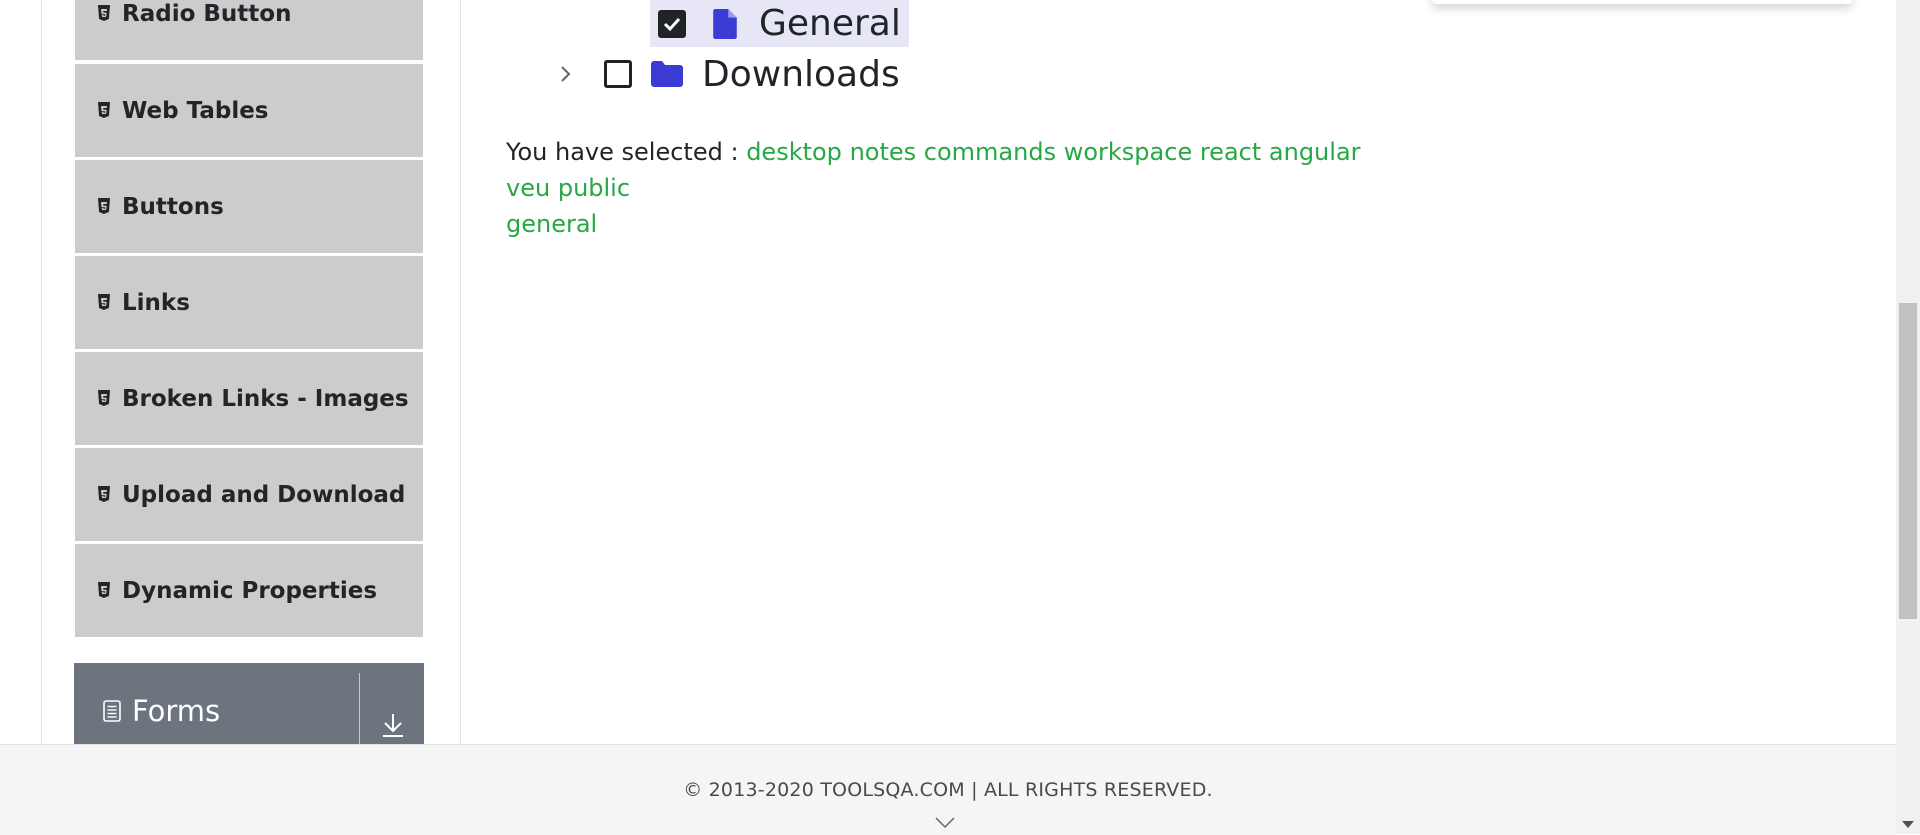 This screenshot has width=1920, height=835. What do you see at coordinates (801, 74) in the screenshot?
I see `tree-label-downloads: Downloads` at bounding box center [801, 74].